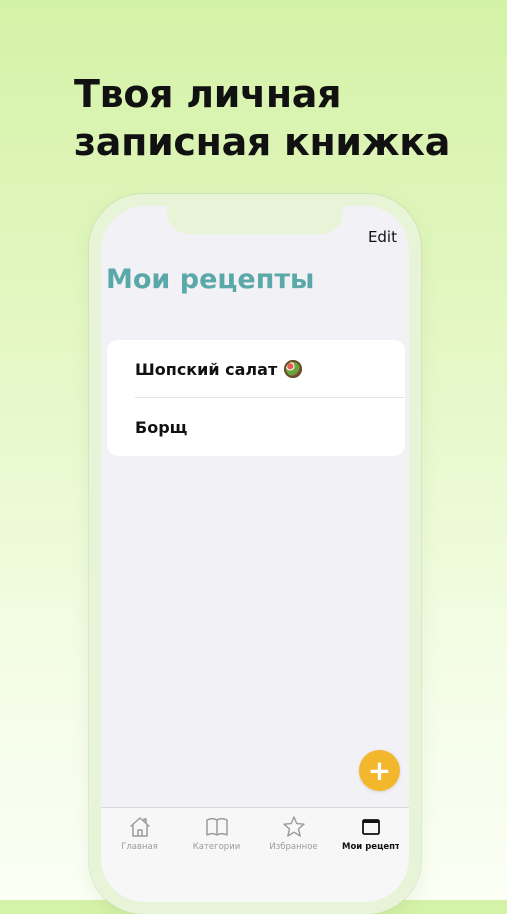 This screenshot has width=507, height=914. I want to click on tab-home: Главная, so click(139, 833).